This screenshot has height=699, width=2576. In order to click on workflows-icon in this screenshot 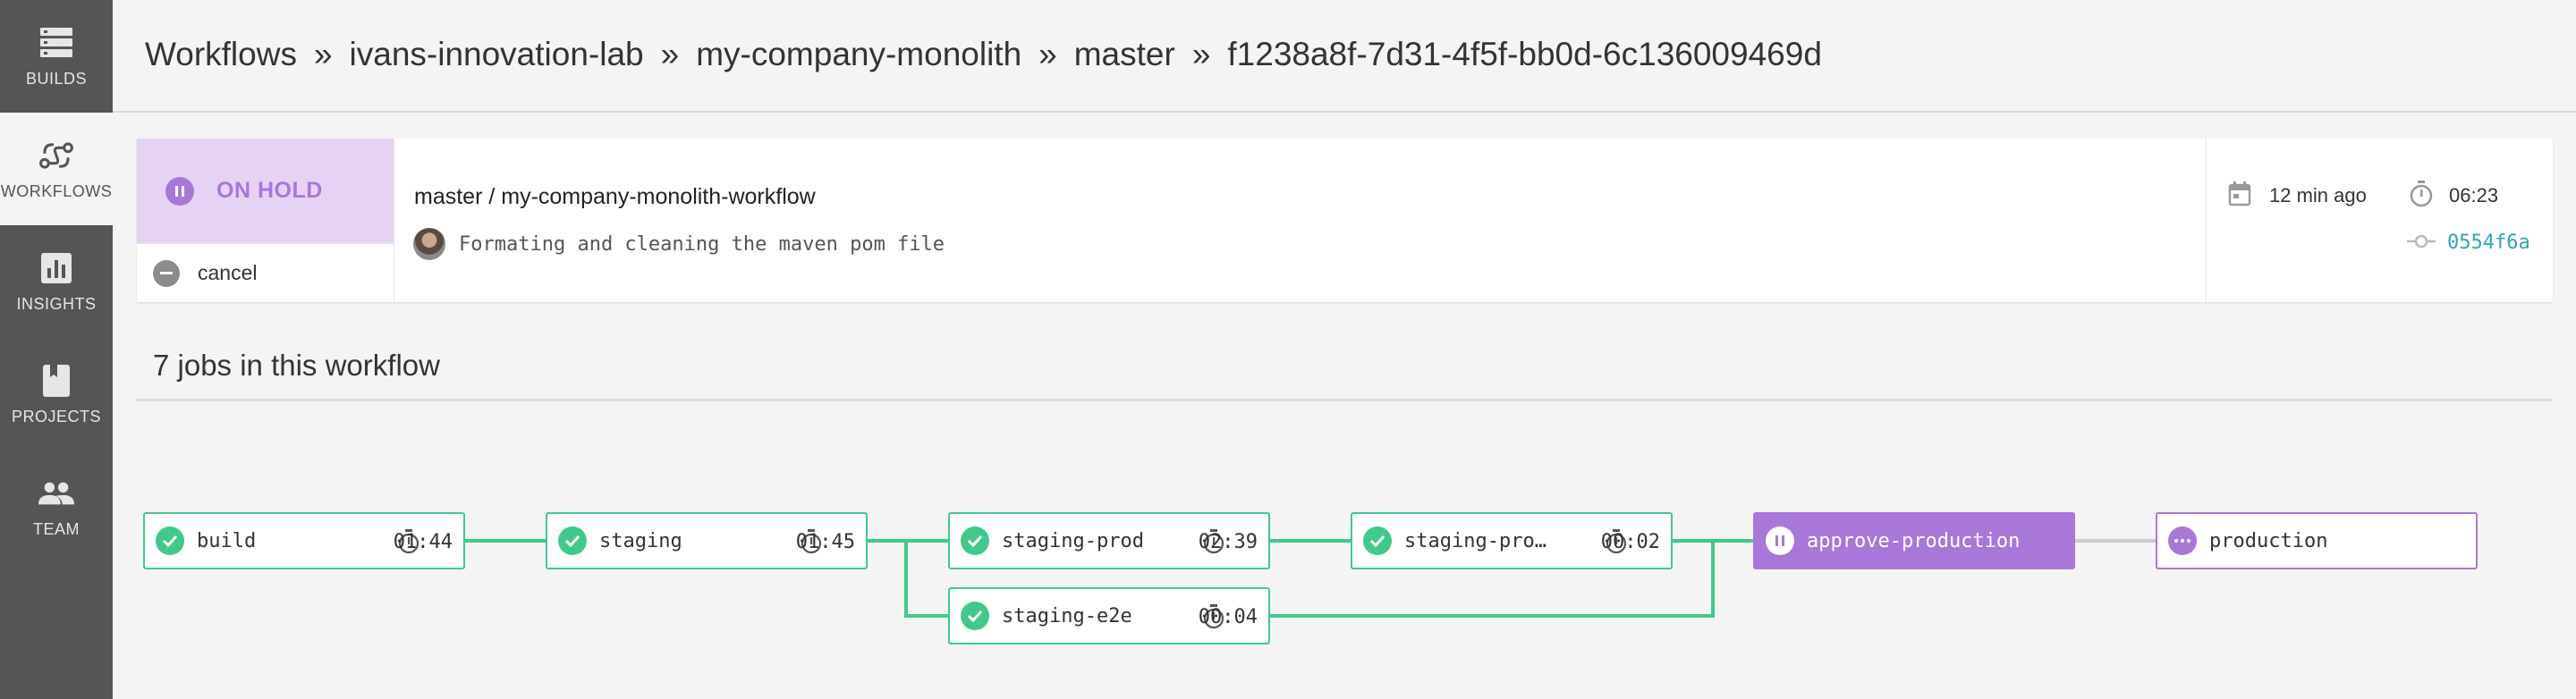, I will do `click(56, 156)`.